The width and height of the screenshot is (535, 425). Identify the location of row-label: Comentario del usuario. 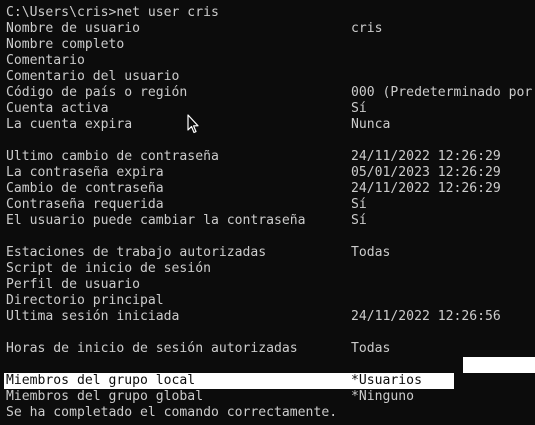
(93, 76).